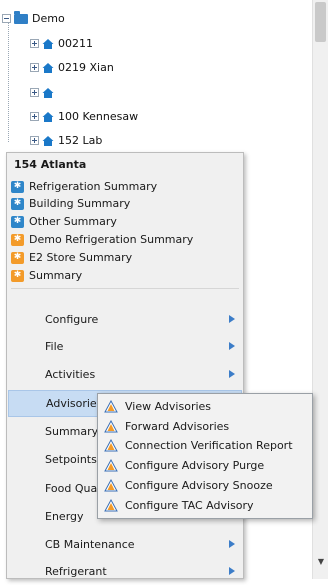 This screenshot has height=585, width=328. Describe the element at coordinates (50, 164) in the screenshot. I see `menu-title: 154 Atlanta` at that location.